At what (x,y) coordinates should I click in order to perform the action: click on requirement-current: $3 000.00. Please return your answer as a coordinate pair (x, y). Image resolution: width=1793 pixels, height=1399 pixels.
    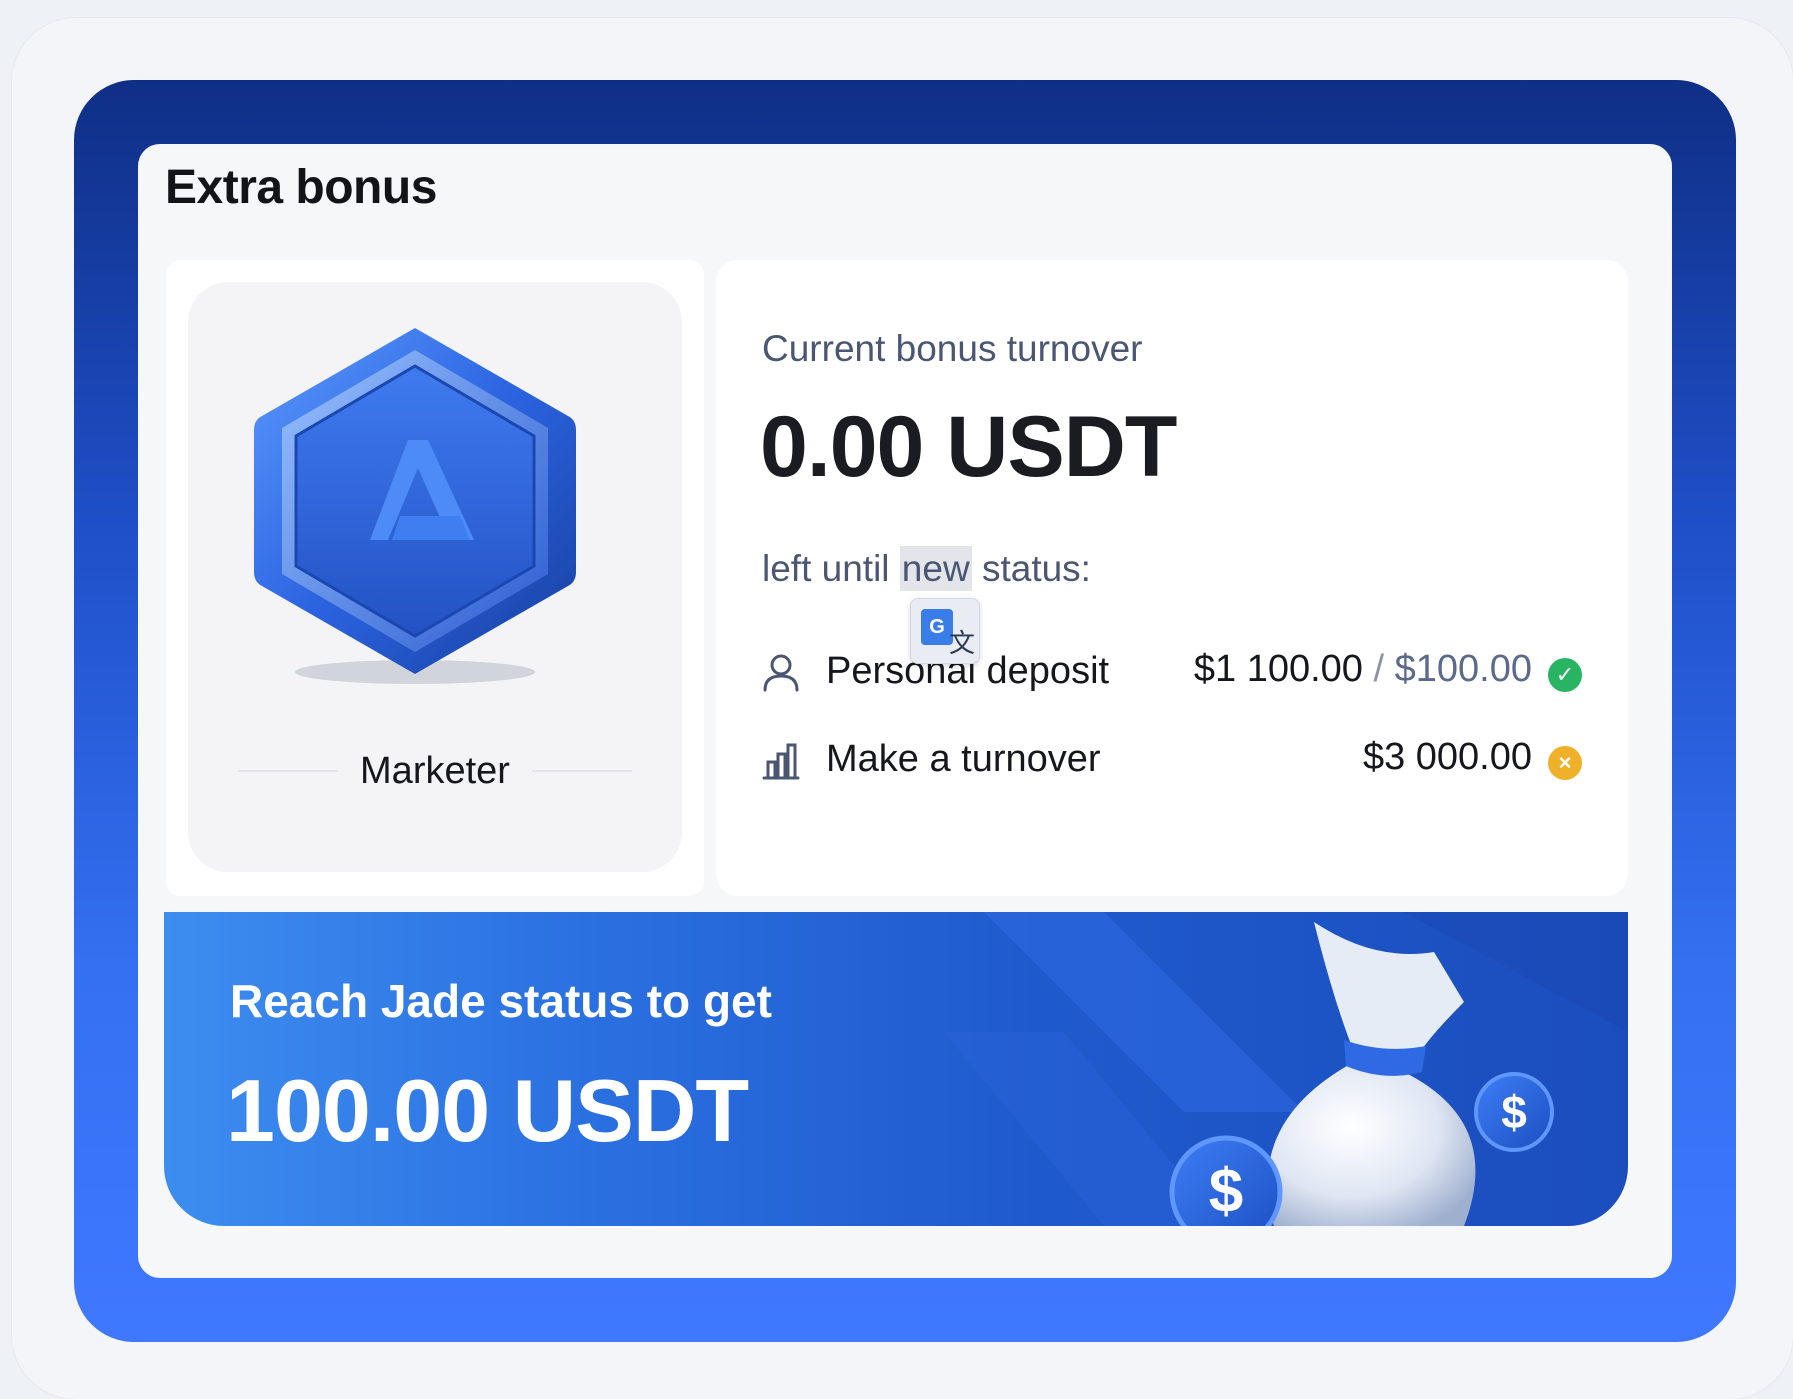
    Looking at the image, I should click on (1447, 757).